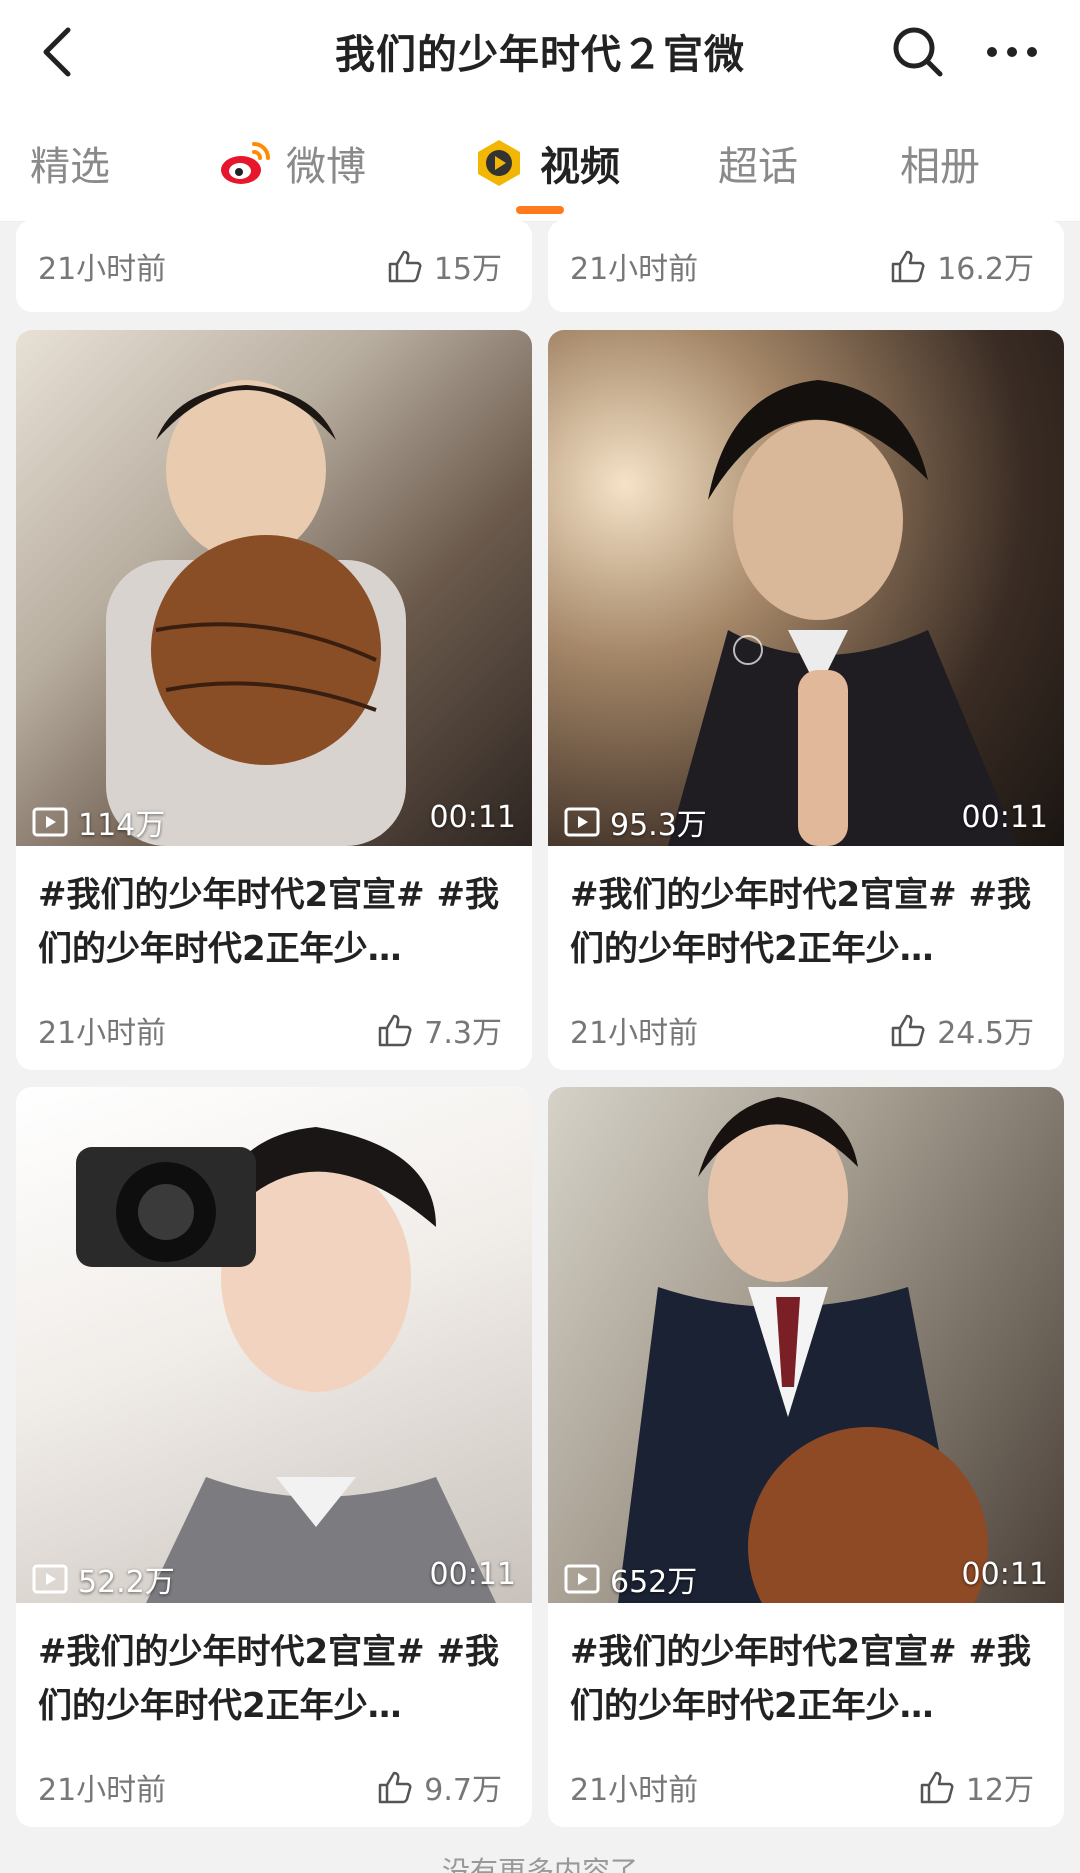  Describe the element at coordinates (467, 269) in the screenshot. I see `like-count: 15万` at that location.